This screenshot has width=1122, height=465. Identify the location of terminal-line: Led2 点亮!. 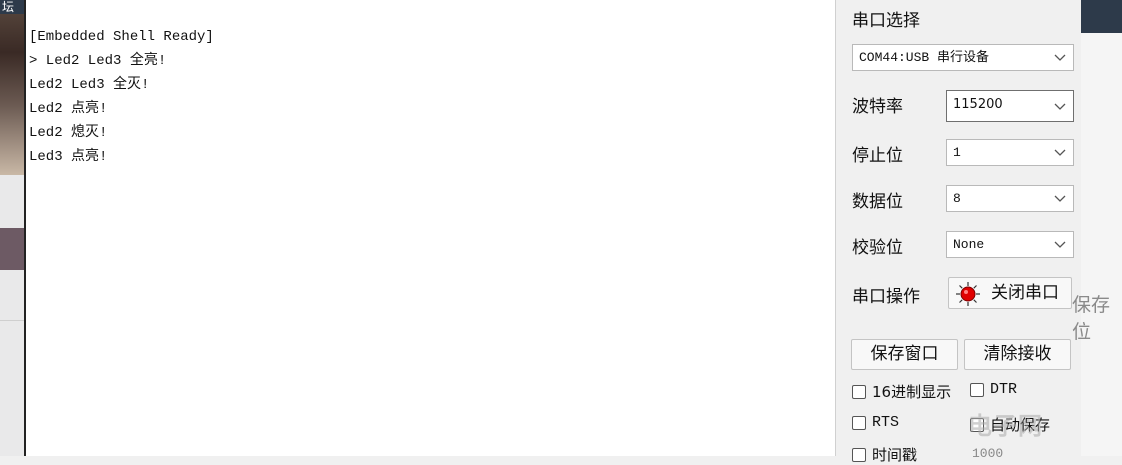
(68, 109).